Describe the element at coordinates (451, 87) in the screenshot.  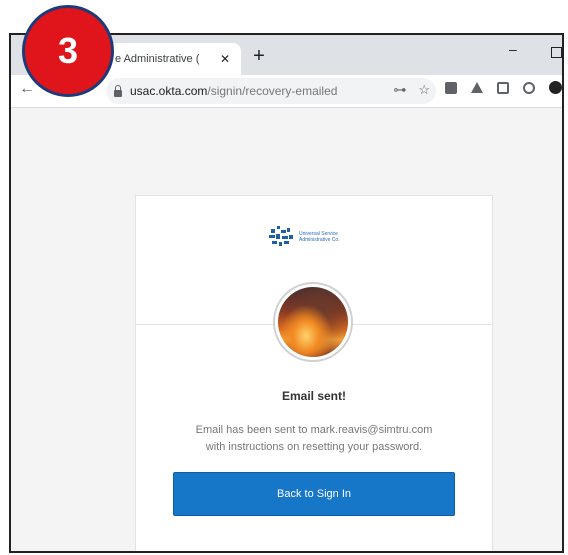
I see `extension-icon` at that location.